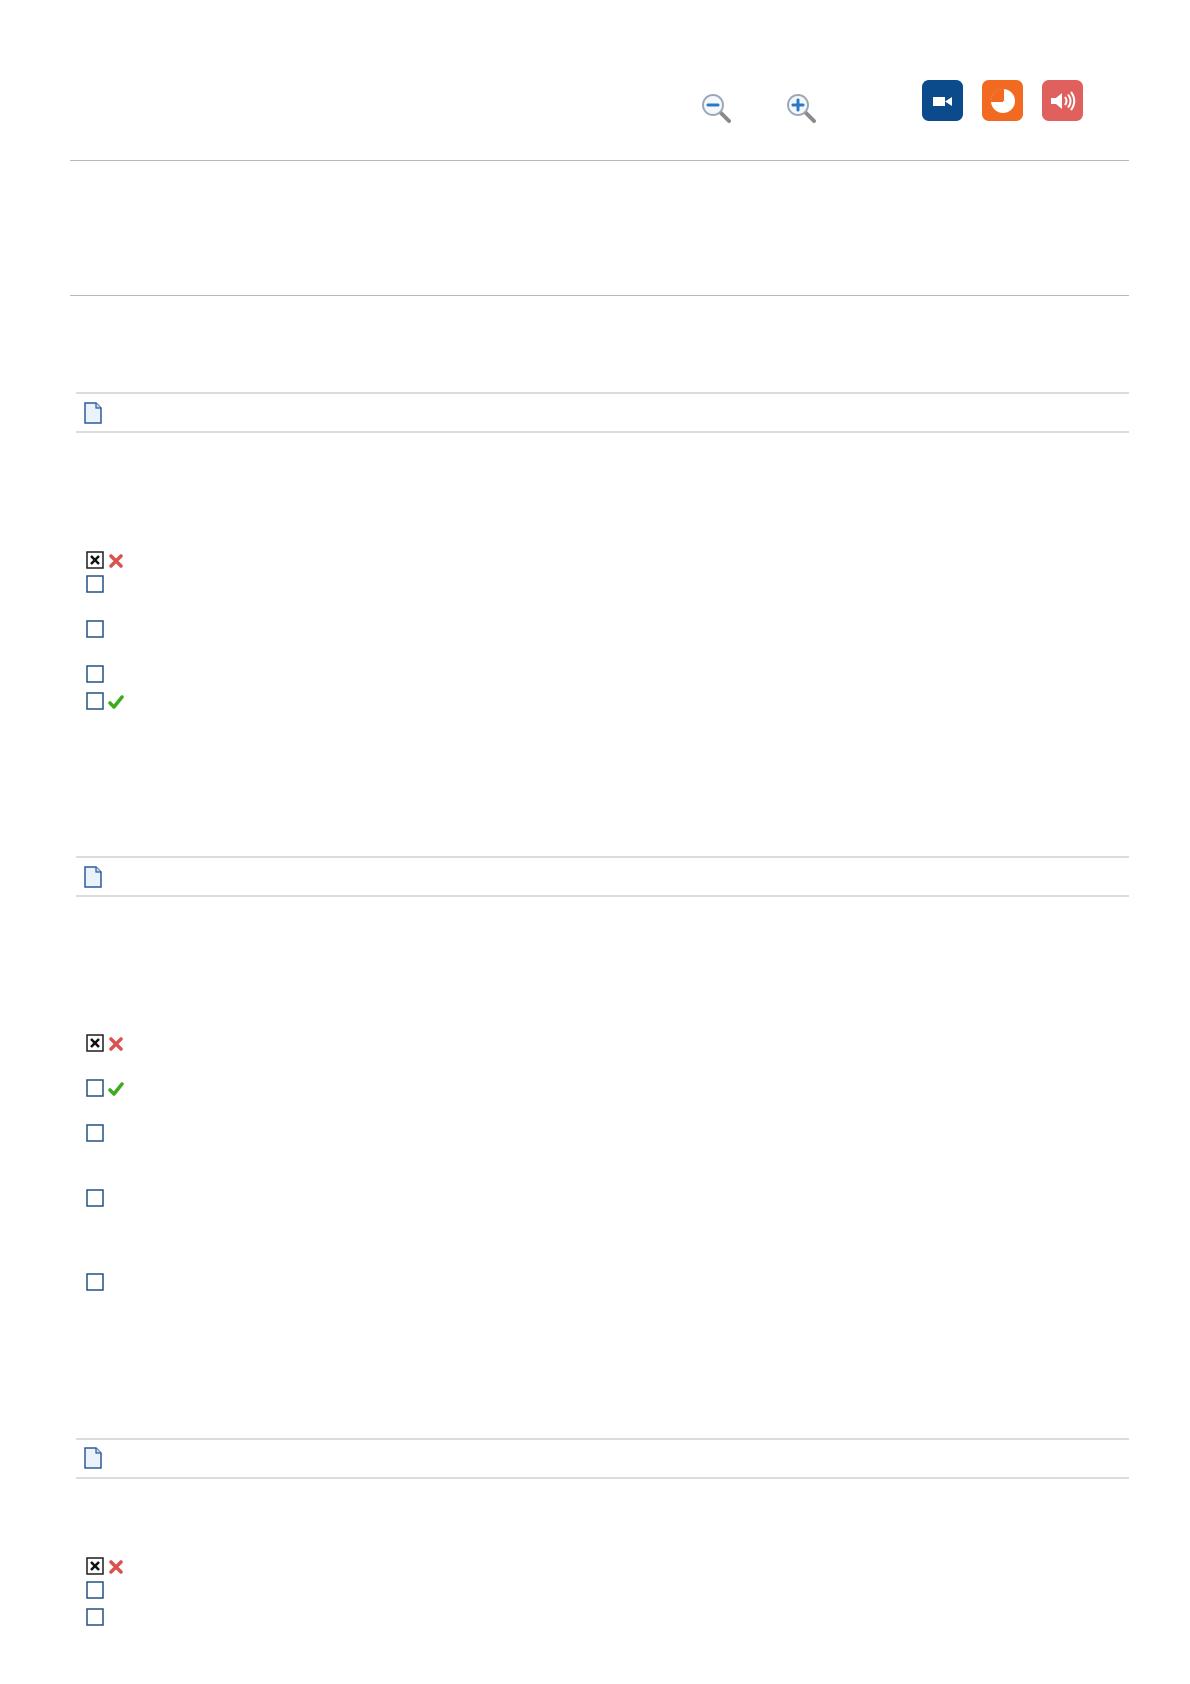 This screenshot has height=1684, width=1190. What do you see at coordinates (599, 295) in the screenshot?
I see `header-divider-bottom` at bounding box center [599, 295].